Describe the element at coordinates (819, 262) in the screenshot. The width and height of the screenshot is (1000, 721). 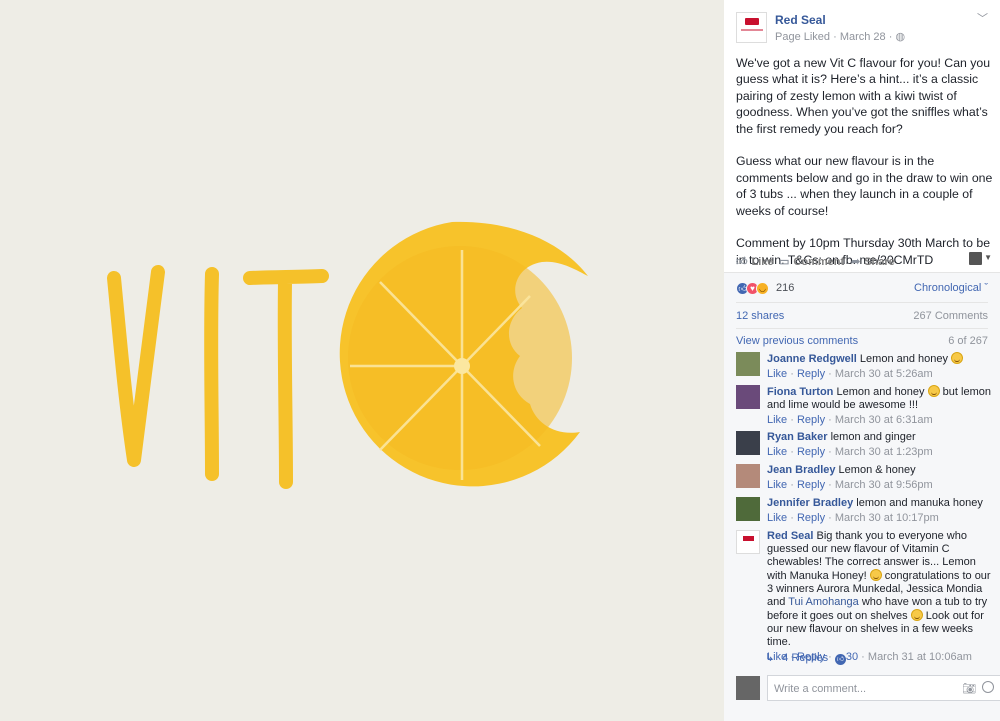
I see `comment-label: Comment` at that location.